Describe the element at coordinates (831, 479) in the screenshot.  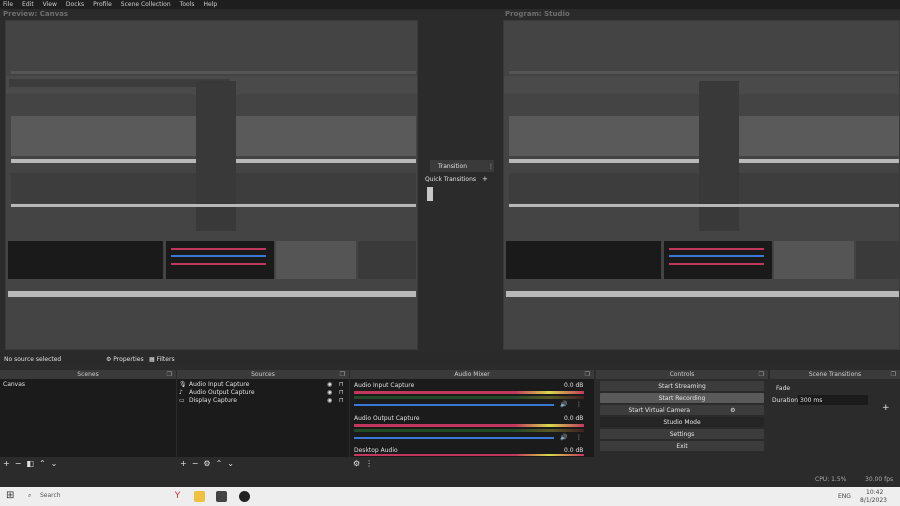
I see `cpu-status: CPU: 1.5%` at that location.